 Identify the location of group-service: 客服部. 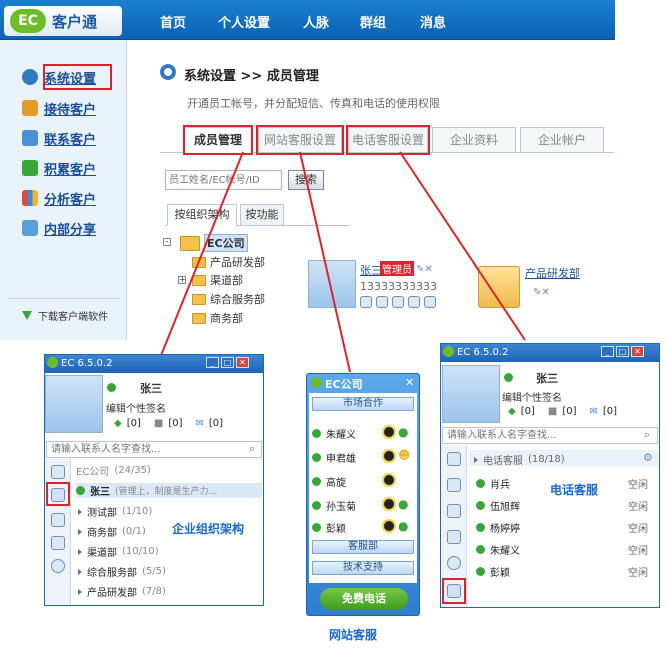
(363, 547).